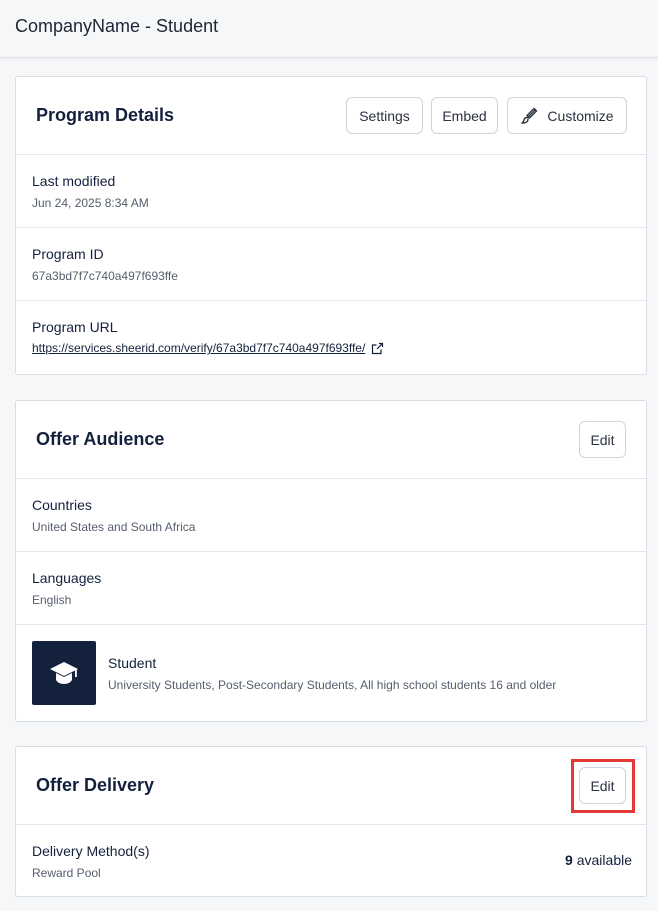 This screenshot has width=658, height=911. I want to click on paintbrush-icon, so click(529, 116).